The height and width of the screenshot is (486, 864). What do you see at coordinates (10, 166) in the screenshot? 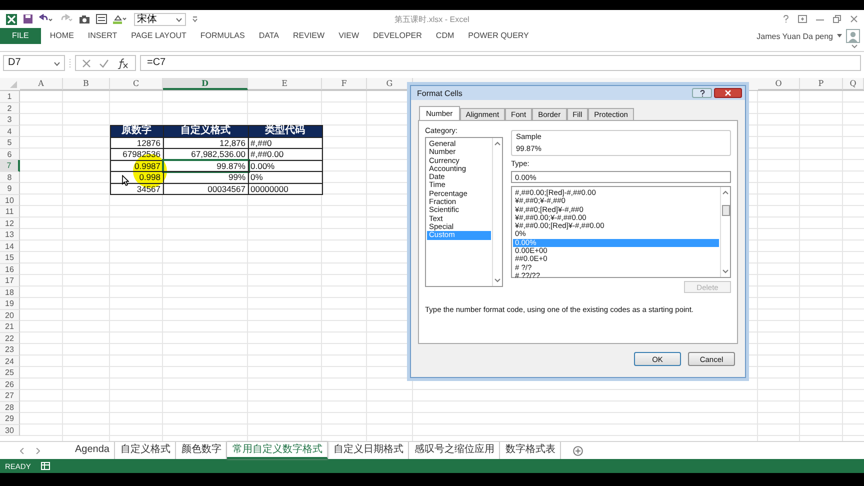
I see `row-header: 7` at bounding box center [10, 166].